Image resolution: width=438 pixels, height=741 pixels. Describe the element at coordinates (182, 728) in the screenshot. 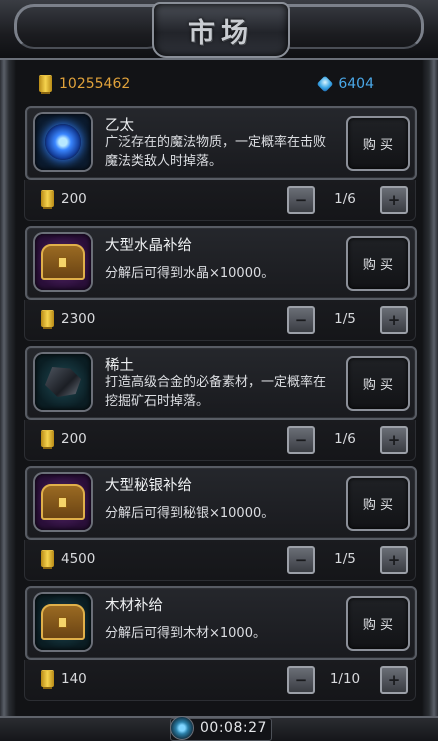

I see `clock-icon` at that location.